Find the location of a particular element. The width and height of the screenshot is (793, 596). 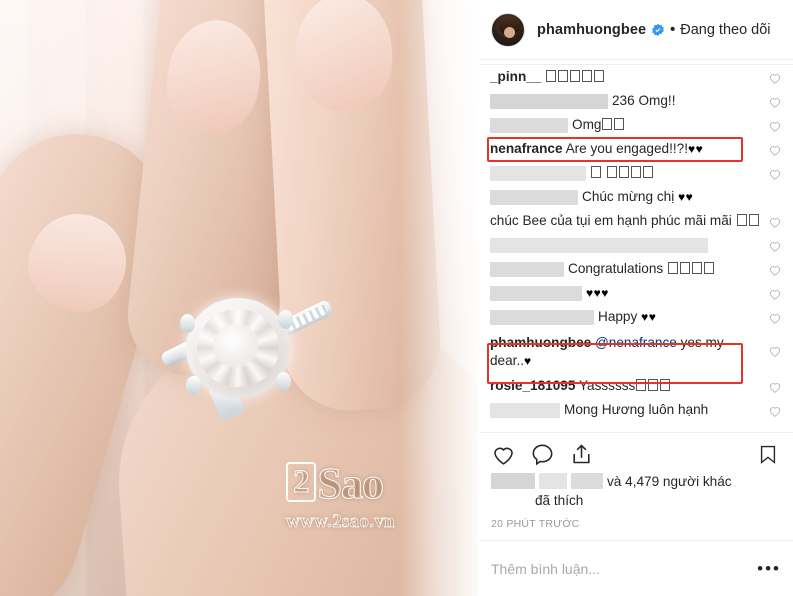

post-header: phamhuongbee • Đang theo dõi is located at coordinates (636, 30).